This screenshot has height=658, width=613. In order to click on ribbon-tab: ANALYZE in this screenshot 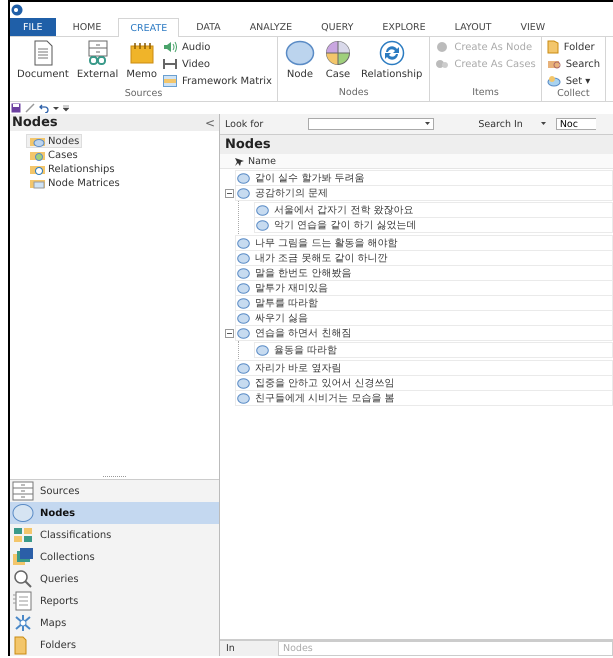, I will do `click(271, 27)`.